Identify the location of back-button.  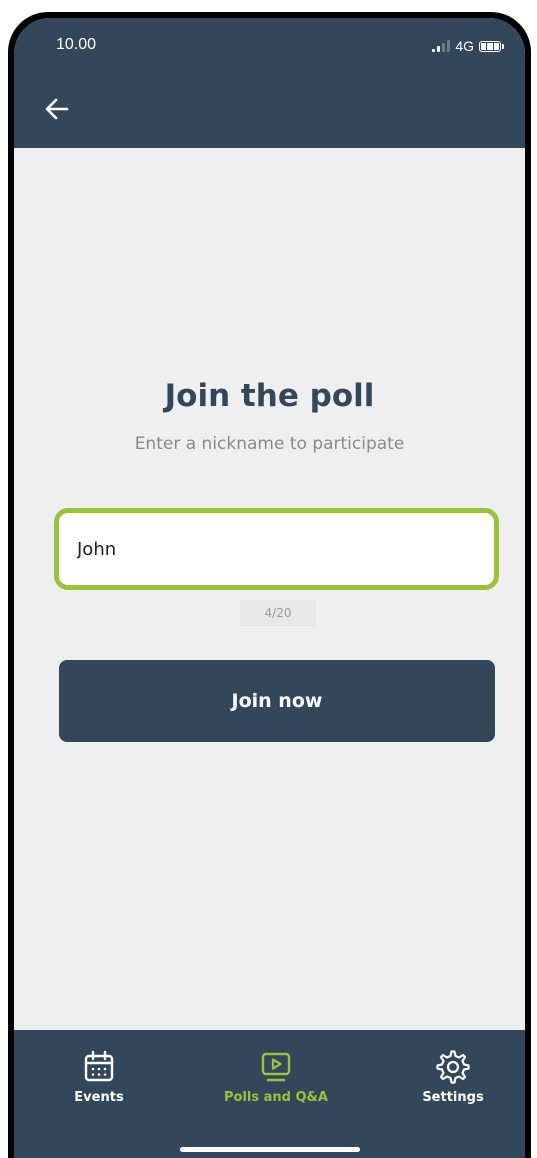
(57, 109).